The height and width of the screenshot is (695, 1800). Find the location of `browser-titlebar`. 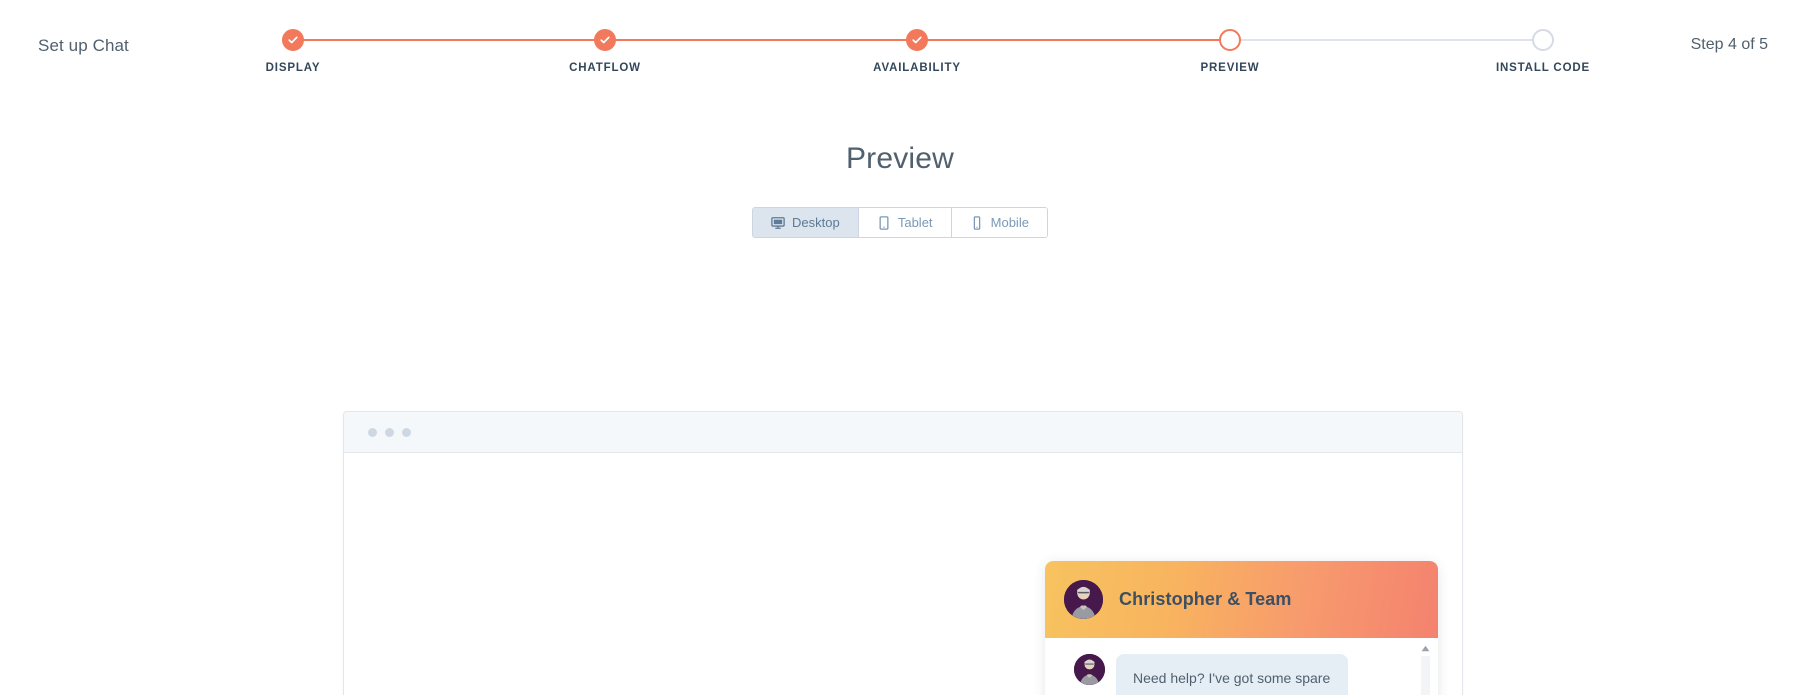

browser-titlebar is located at coordinates (903, 432).